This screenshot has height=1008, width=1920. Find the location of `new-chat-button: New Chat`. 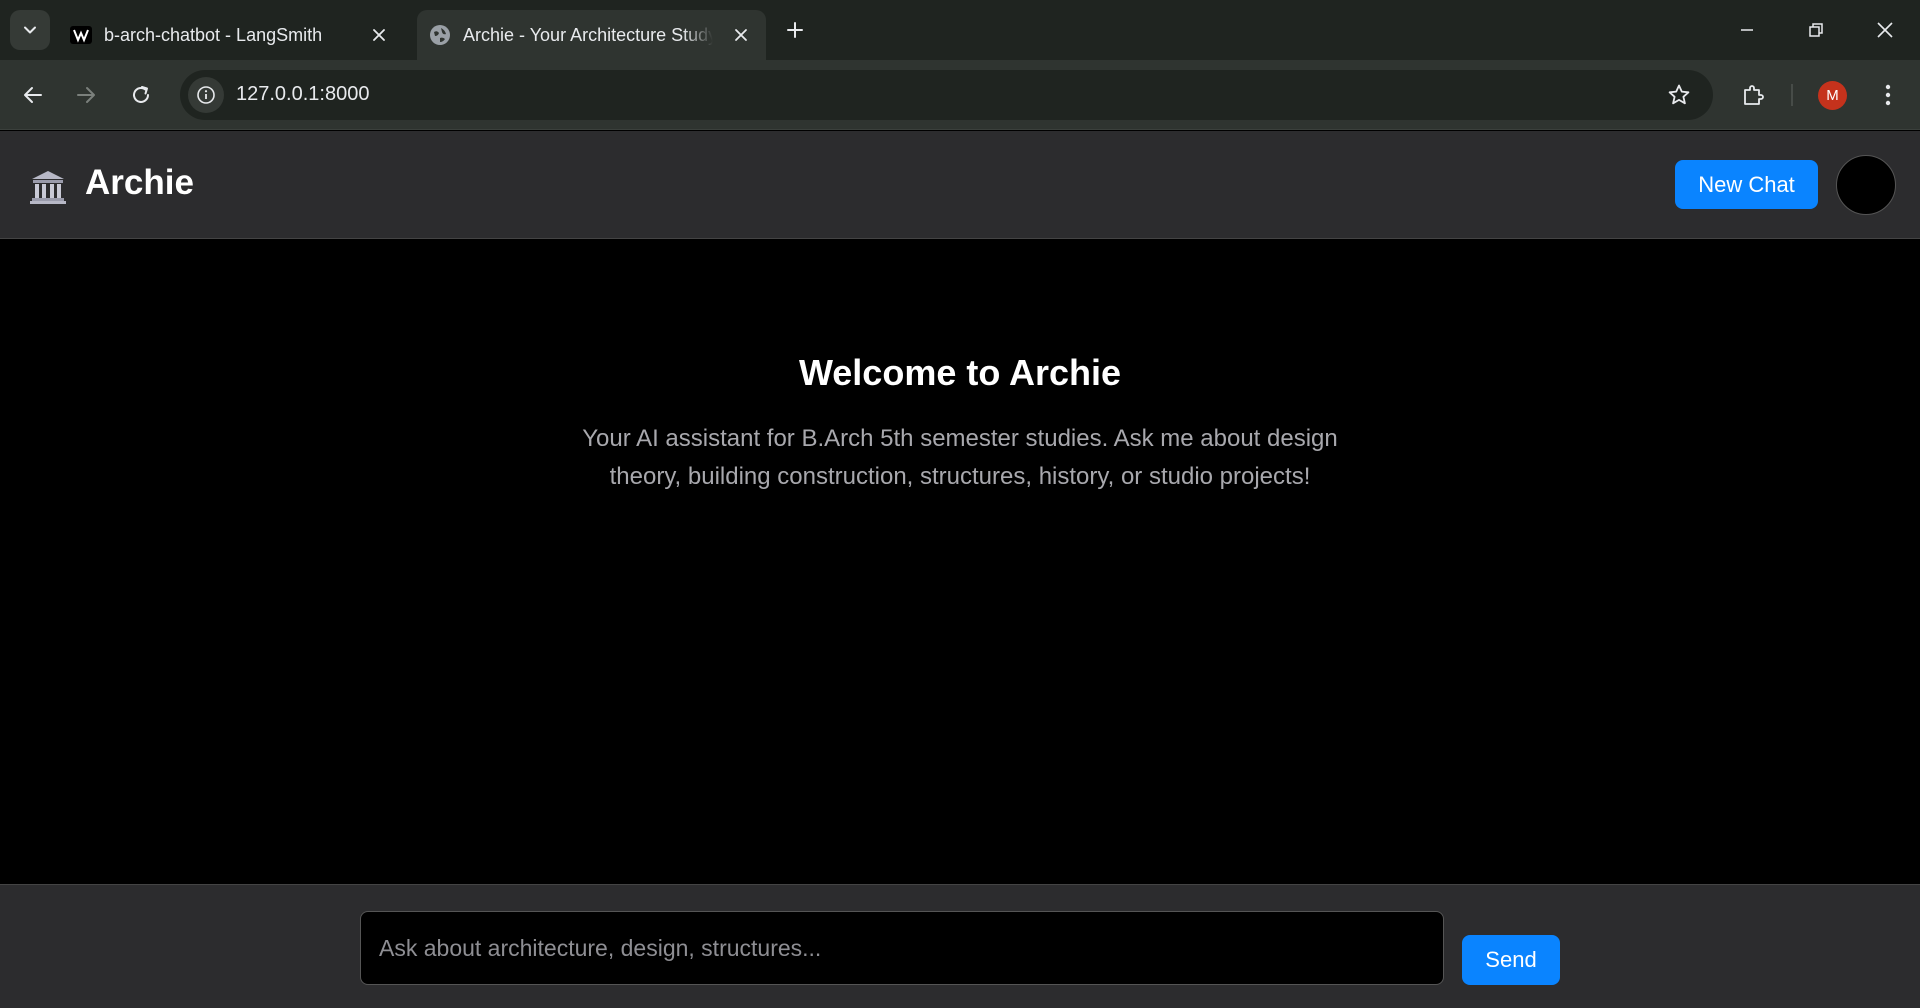

new-chat-button: New Chat is located at coordinates (1746, 184).